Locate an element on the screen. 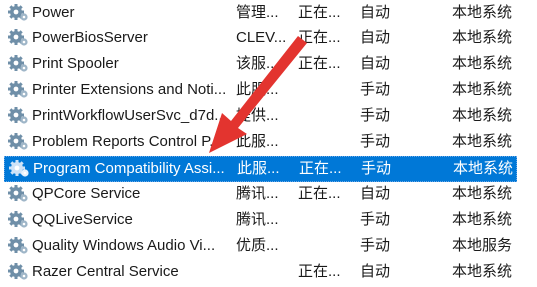  service-row: QQLiveService 腾讯... 手动 本地系统 is located at coordinates (268, 220).